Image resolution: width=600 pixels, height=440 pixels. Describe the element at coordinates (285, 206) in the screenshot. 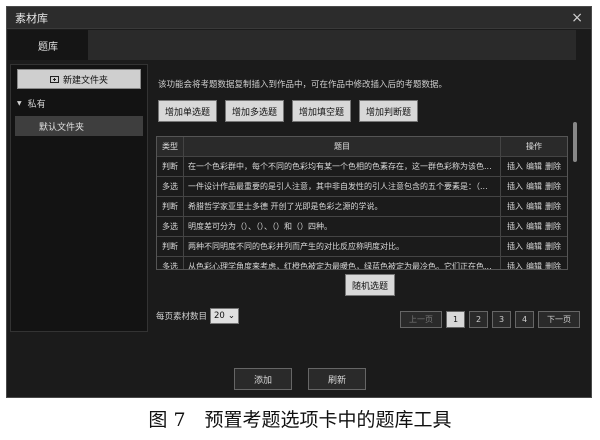

I see `row-question-text: 希腊哲学家亚里士多德 开创了光即是色彩之源的学说。` at that location.